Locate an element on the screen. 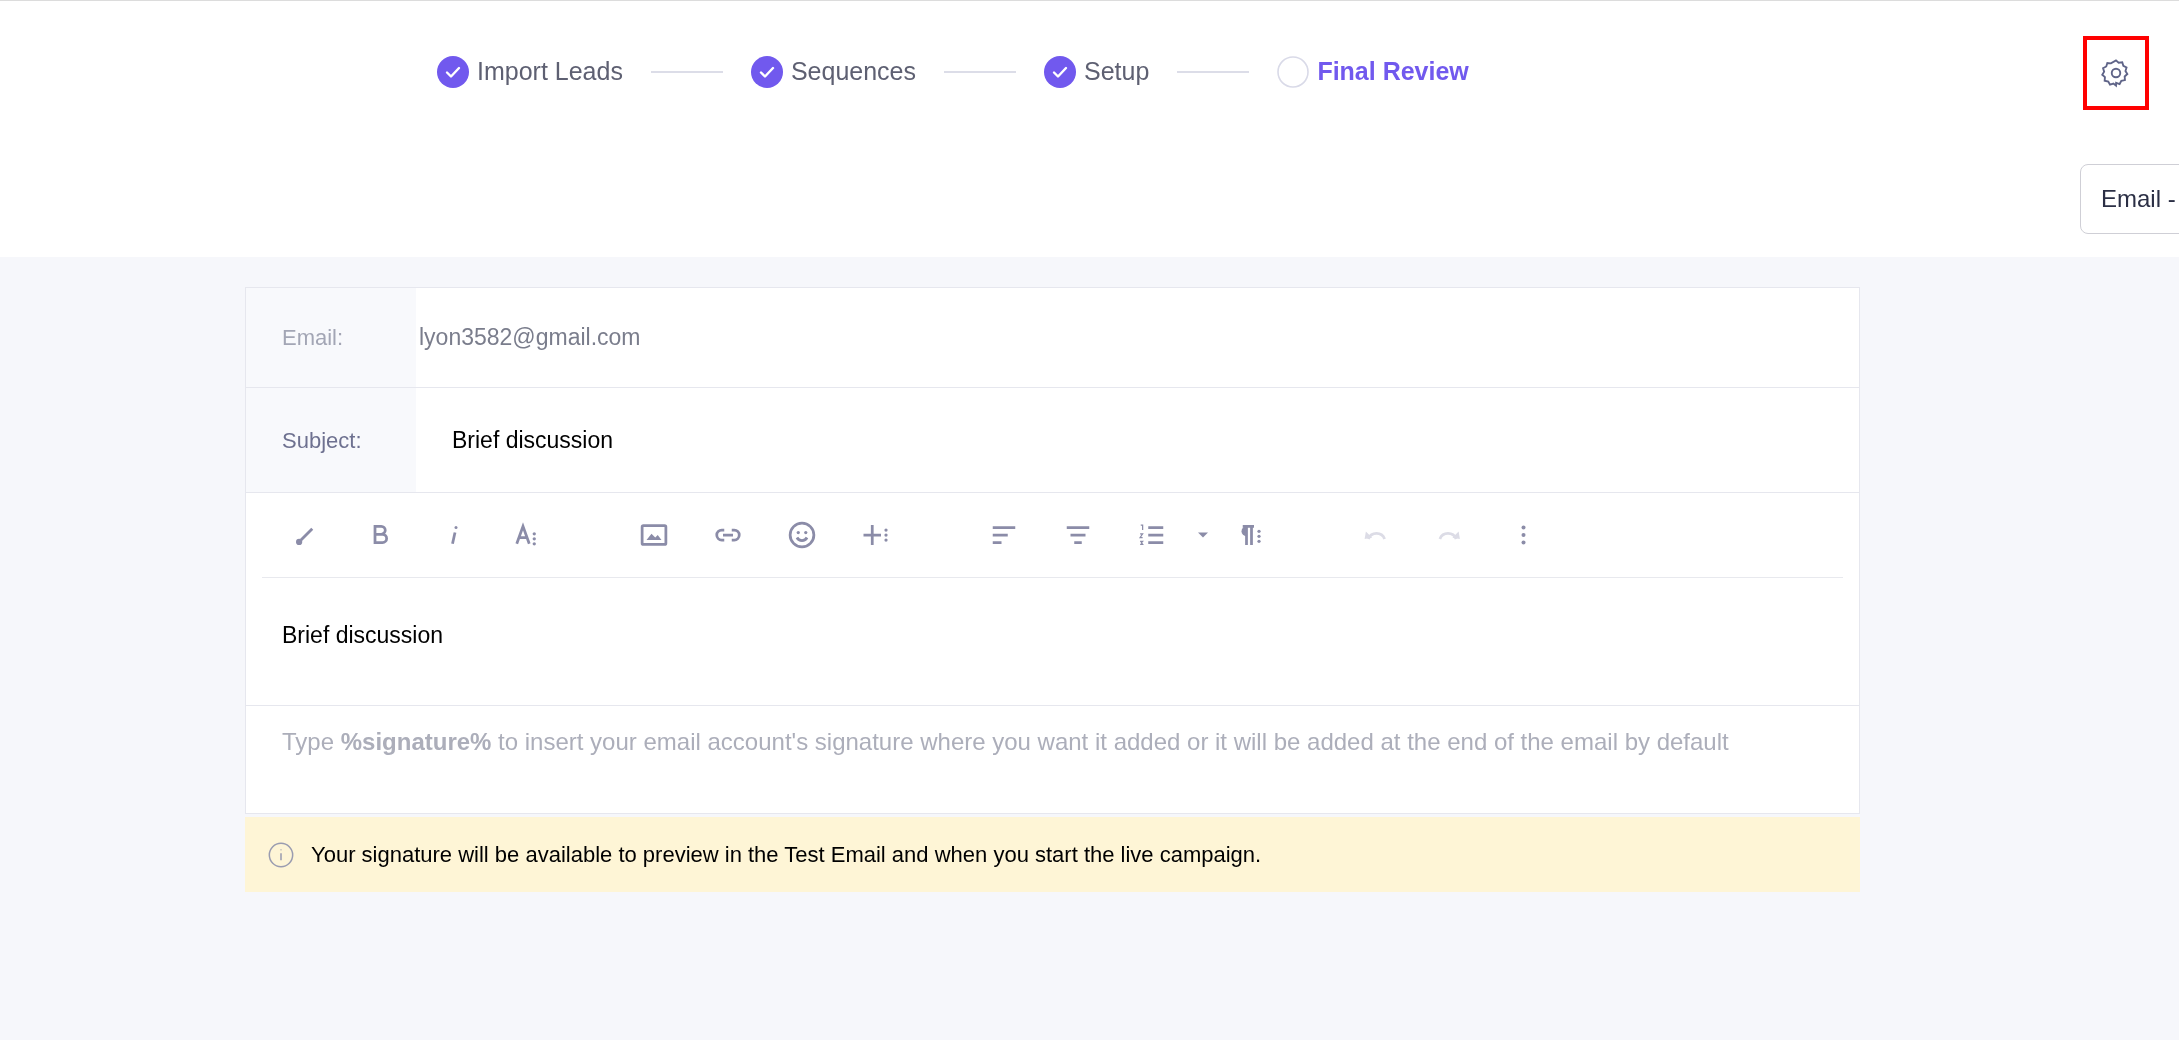 The height and width of the screenshot is (1040, 2179). info-icon is located at coordinates (281, 854).